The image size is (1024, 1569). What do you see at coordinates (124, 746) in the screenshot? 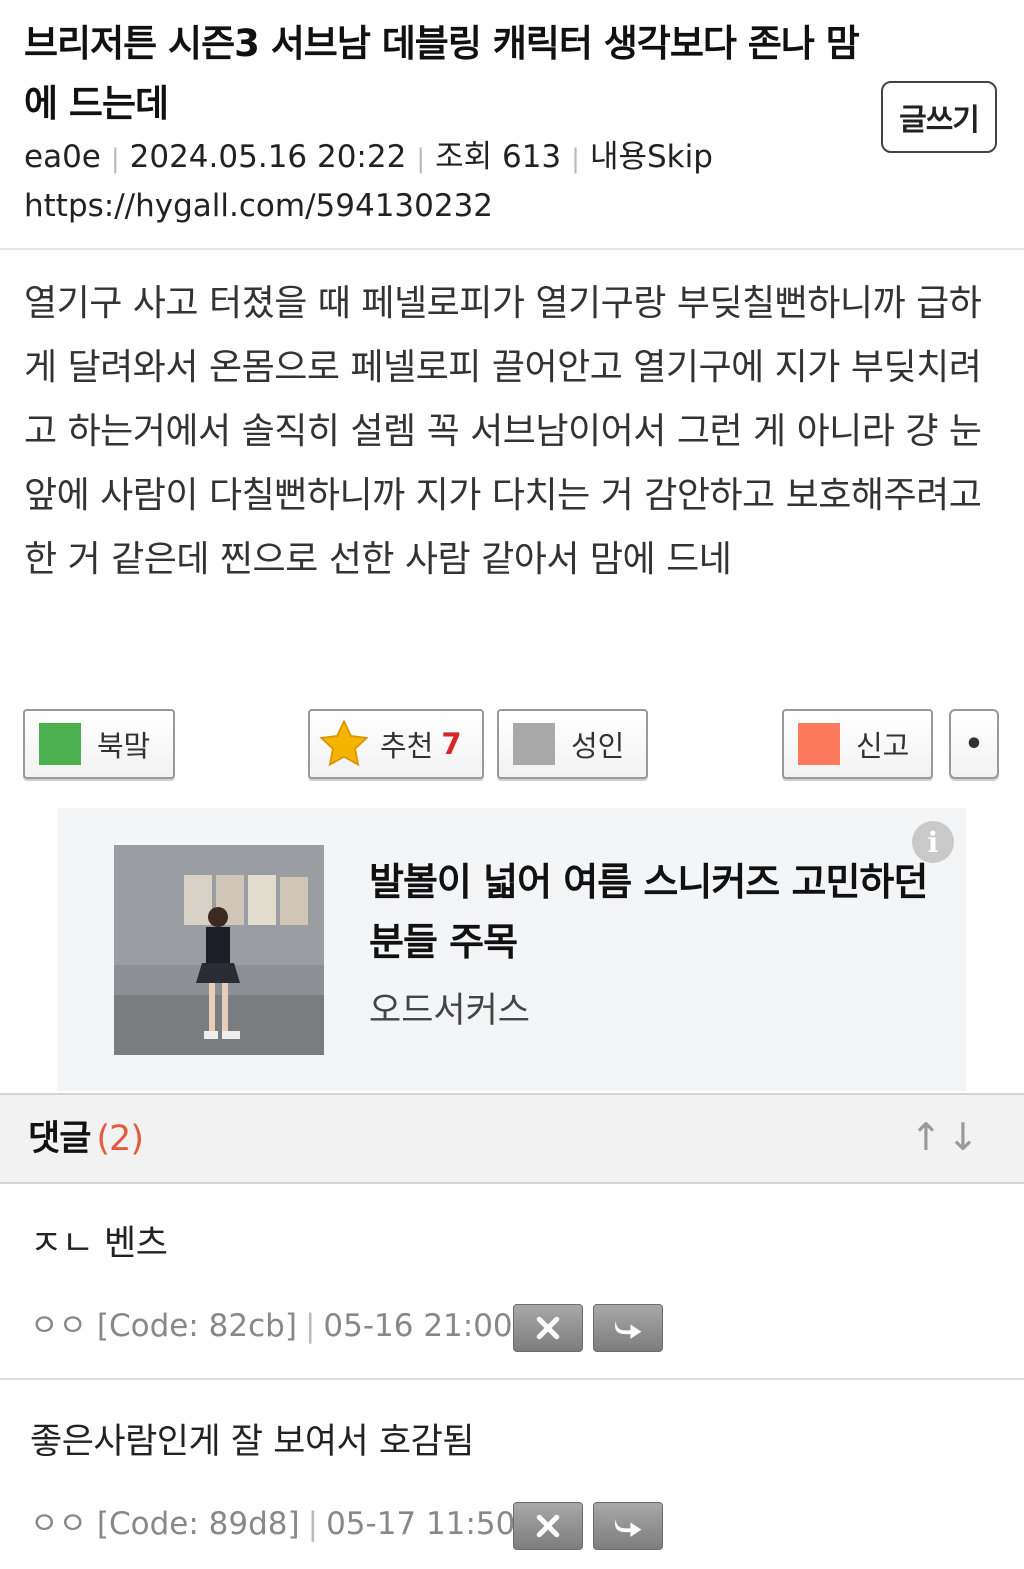
I see `bookmark-label: 북맠` at bounding box center [124, 746].